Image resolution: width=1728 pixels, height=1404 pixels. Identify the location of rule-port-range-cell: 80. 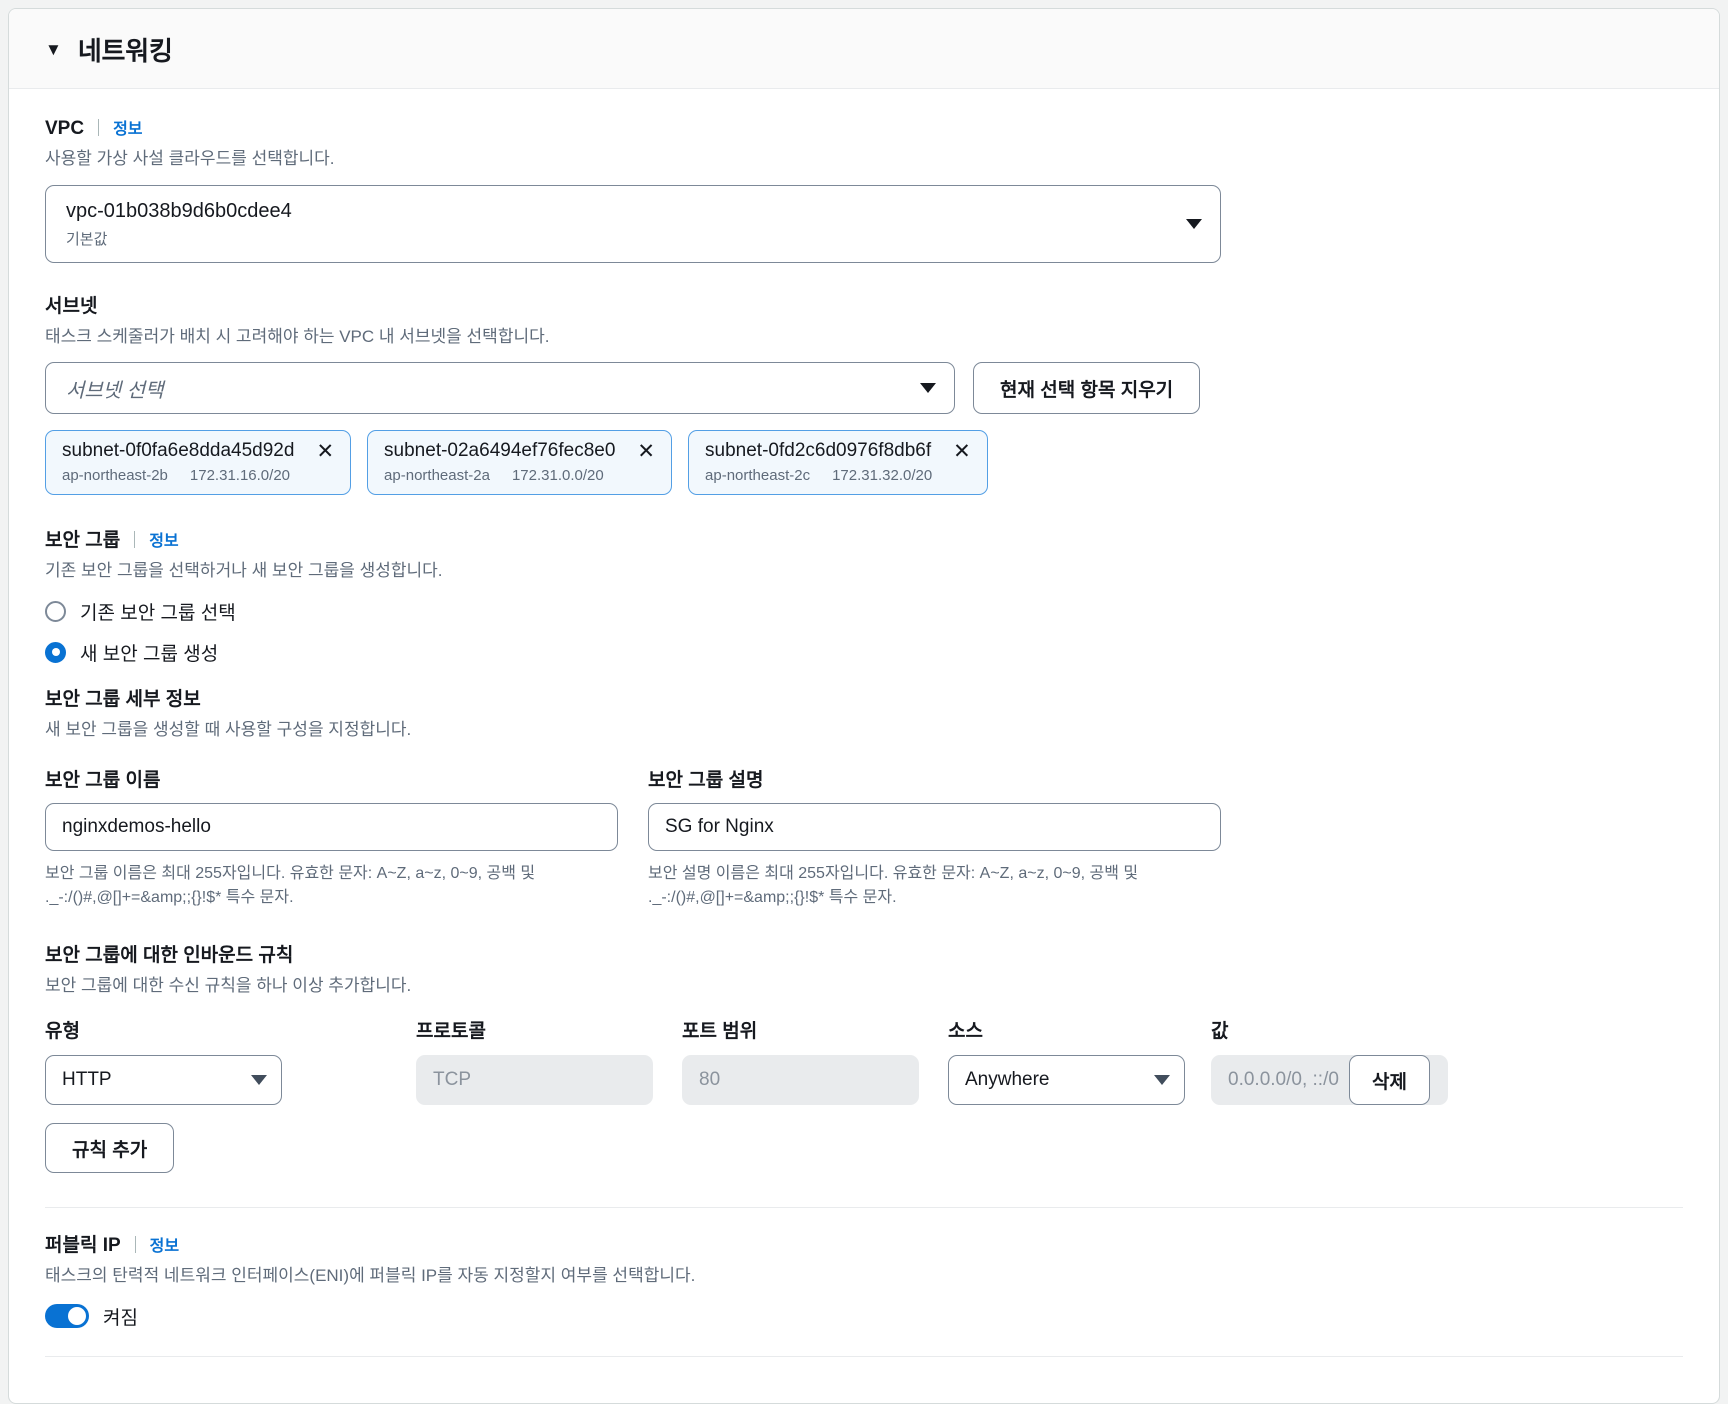
(800, 1080).